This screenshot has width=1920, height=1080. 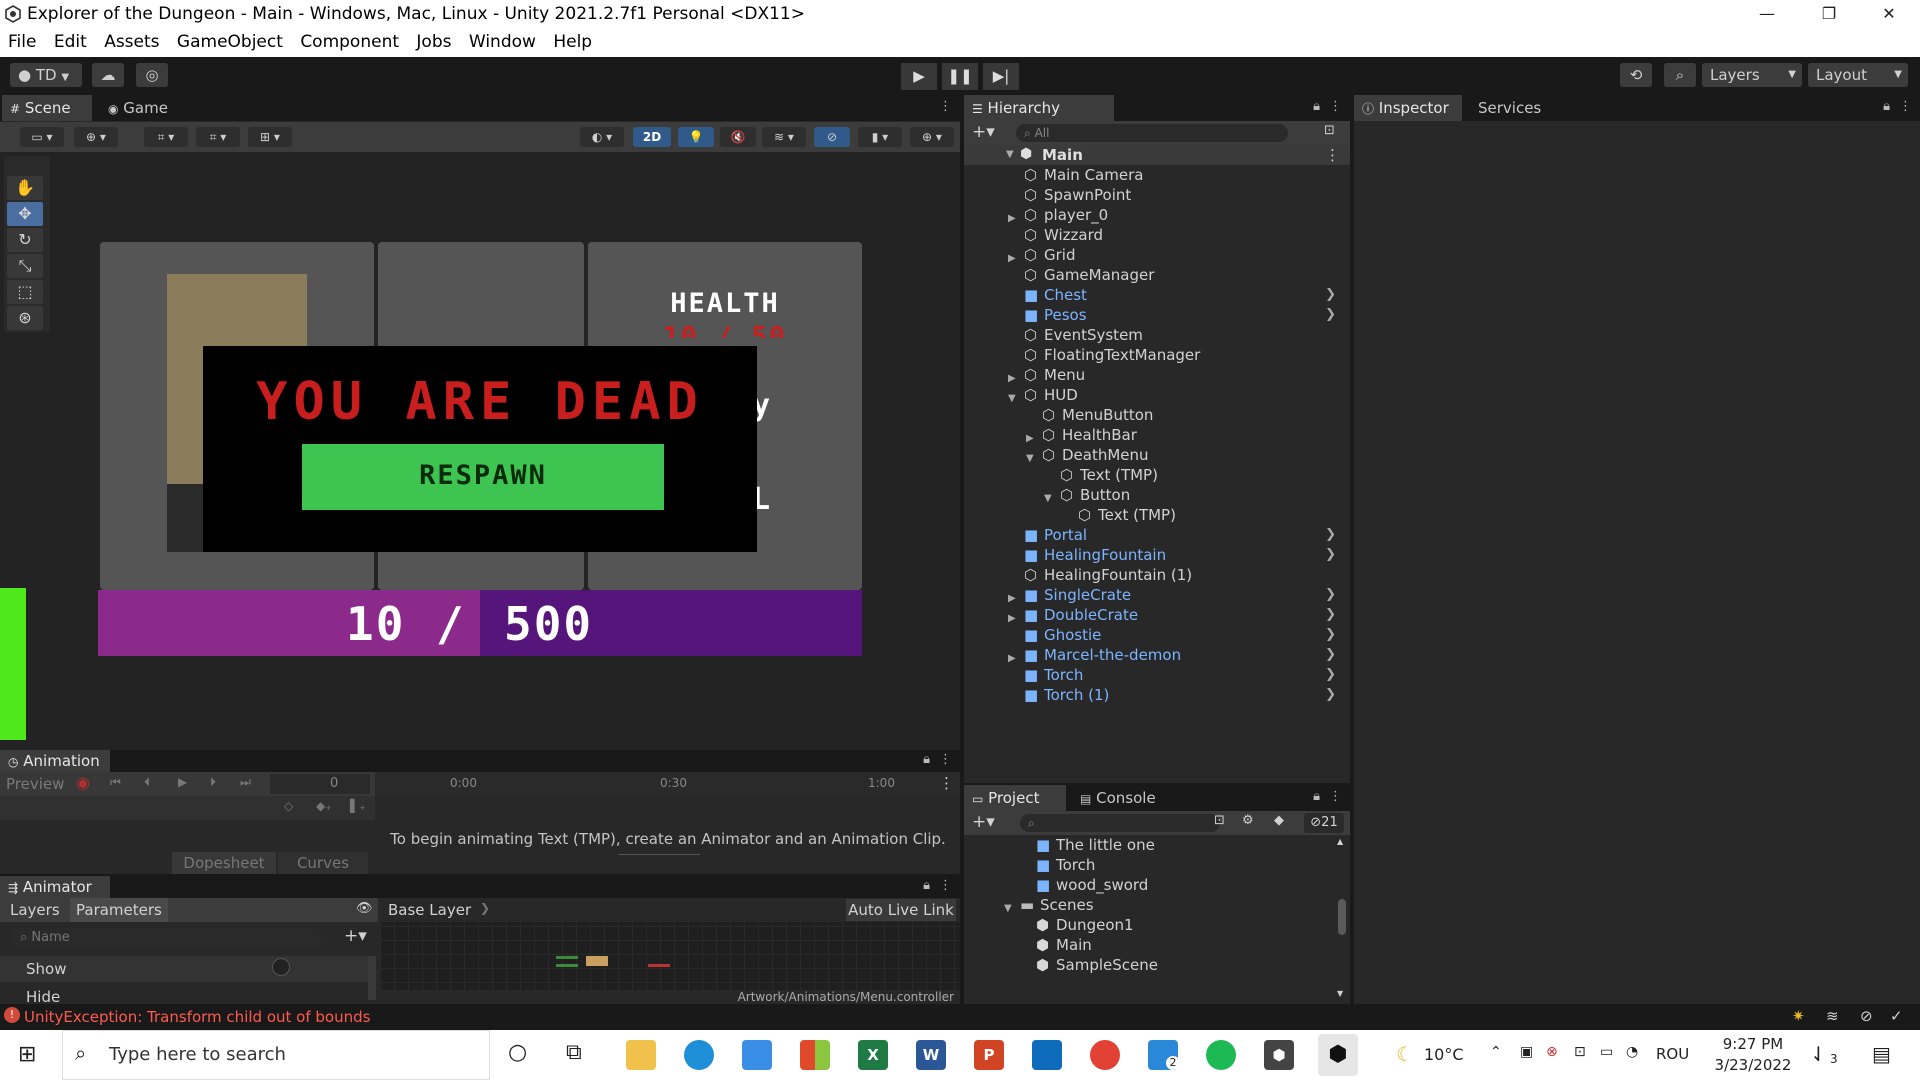 I want to click on hierarchy-item: ▼ ⬡ HUD, so click(x=1157, y=395).